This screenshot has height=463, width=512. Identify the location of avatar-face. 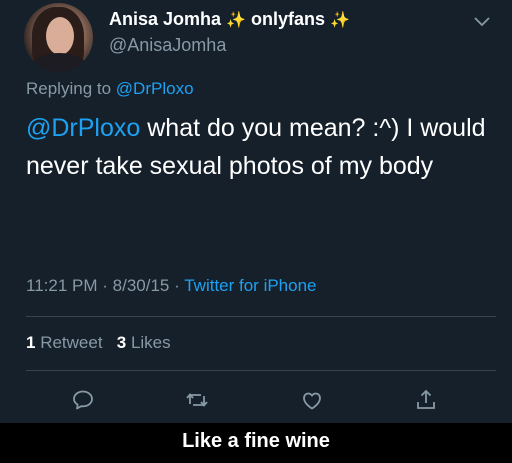
(60, 36).